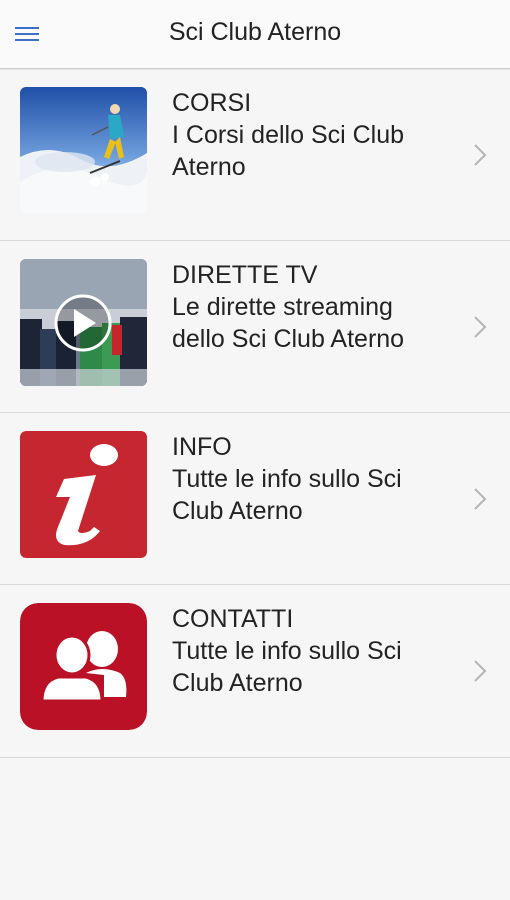 The width and height of the screenshot is (510, 900). I want to click on top-app-bar: Sci Club Aterno, so click(255, 34).